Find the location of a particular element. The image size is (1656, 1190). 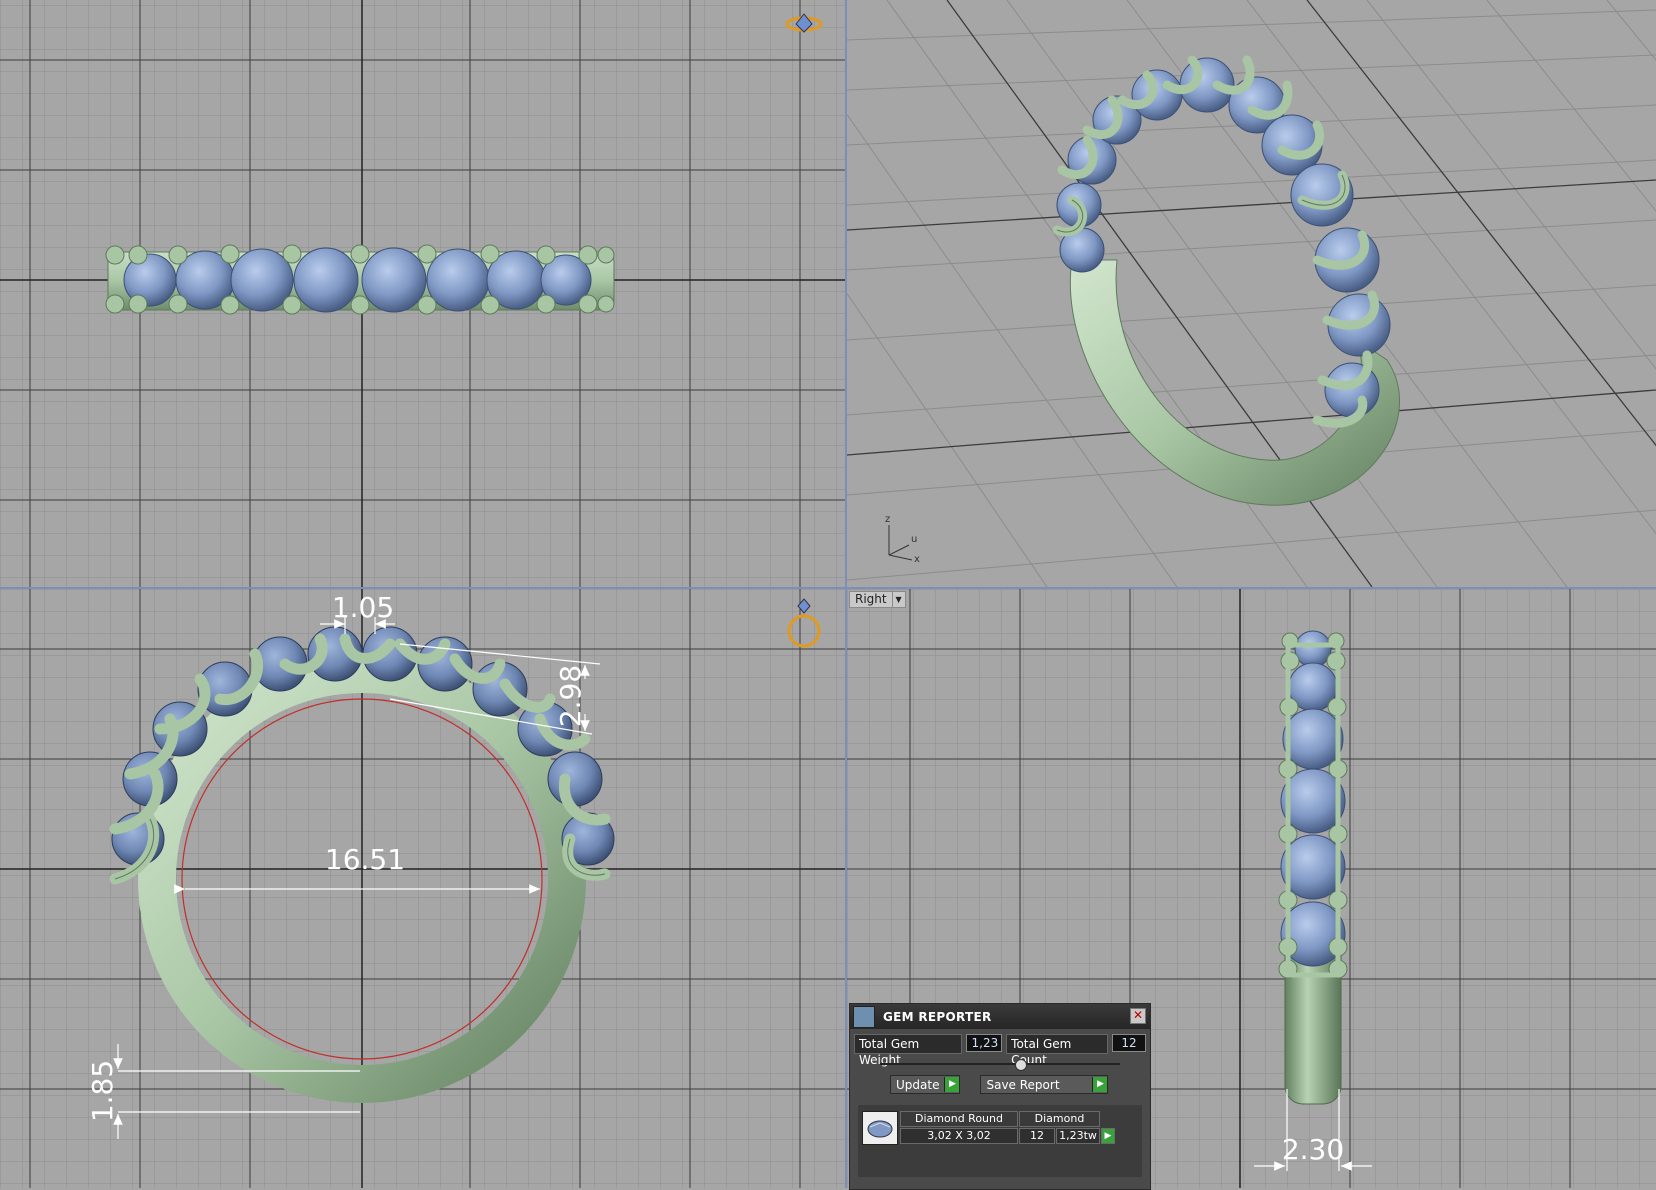

slider-knob is located at coordinates (1021, 1065).